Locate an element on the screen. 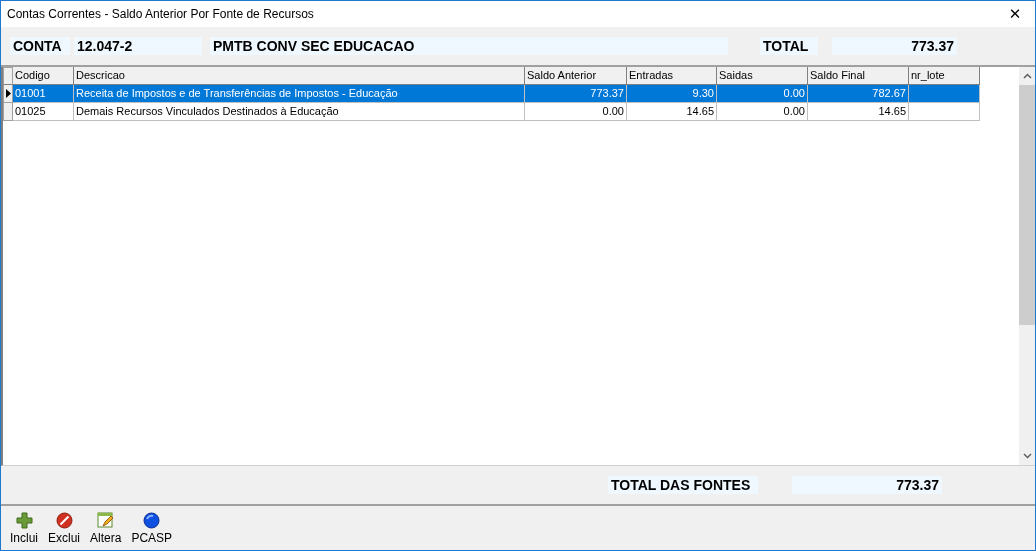 Image resolution: width=1036 pixels, height=551 pixels. account-name-field: PMTB CONV SEC EDUCACAO is located at coordinates (469, 46).